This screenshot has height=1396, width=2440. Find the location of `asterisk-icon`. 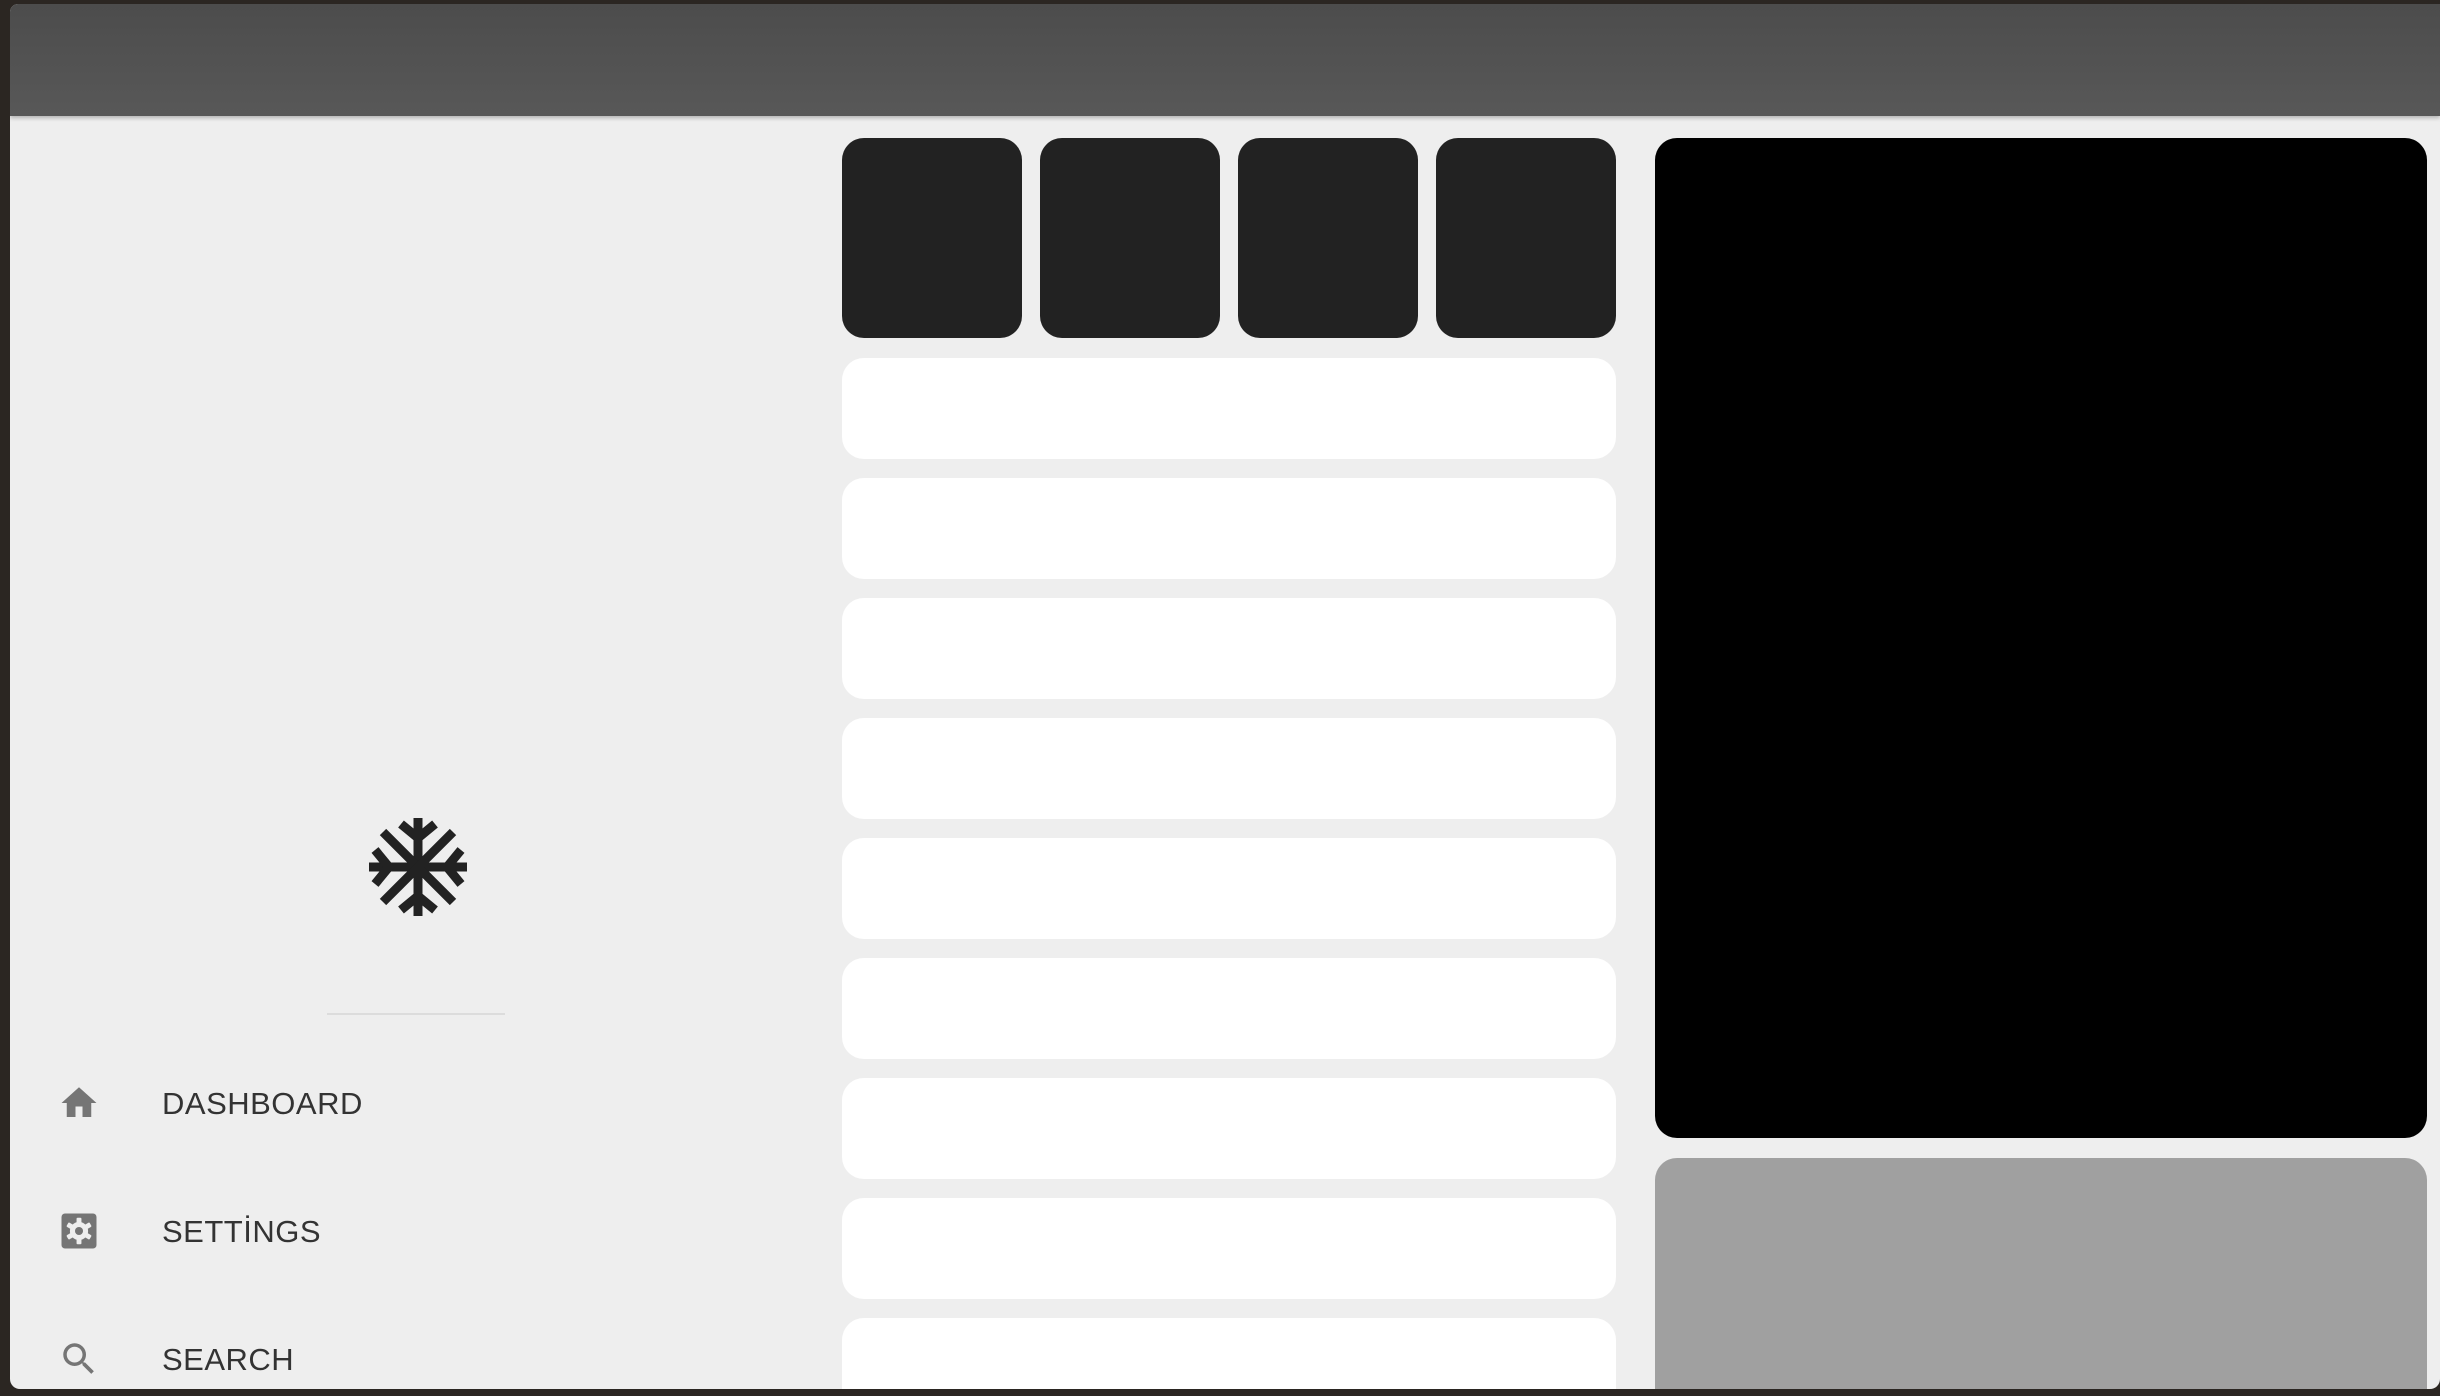

asterisk-icon is located at coordinates (418, 867).